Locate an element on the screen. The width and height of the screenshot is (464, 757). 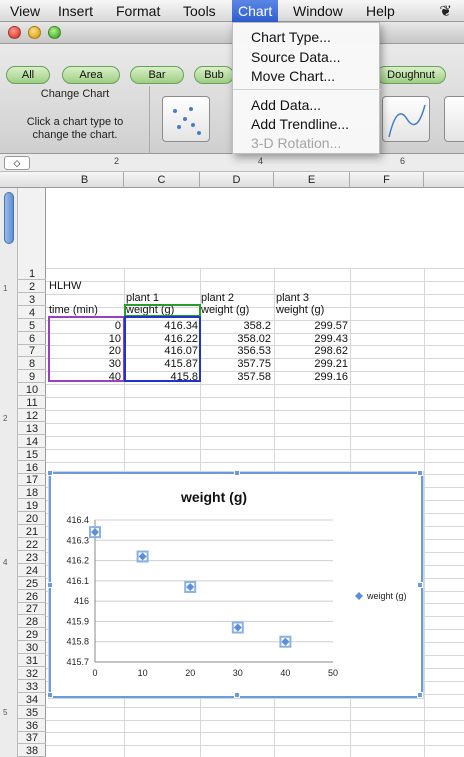
row-header: 15 is located at coordinates (32, 455).